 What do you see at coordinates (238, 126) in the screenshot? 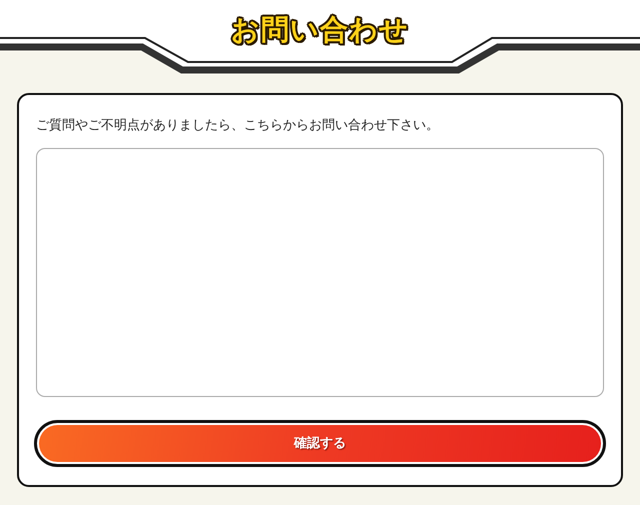
I see `intro-text: ご質問やご不明点がありましたら、こちらからお問い合わせ下さい。` at bounding box center [238, 126].